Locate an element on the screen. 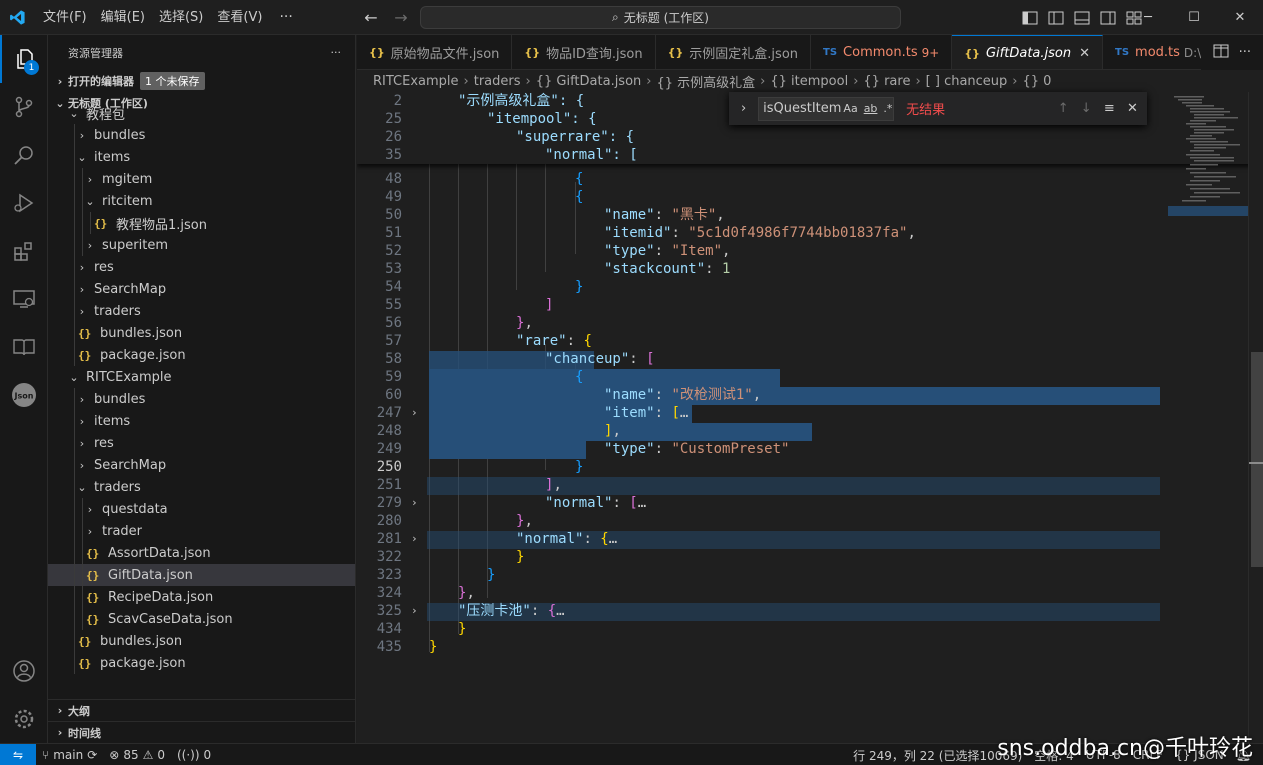 The width and height of the screenshot is (1263, 765). breadcrumb-item: {} 0 is located at coordinates (1037, 81).